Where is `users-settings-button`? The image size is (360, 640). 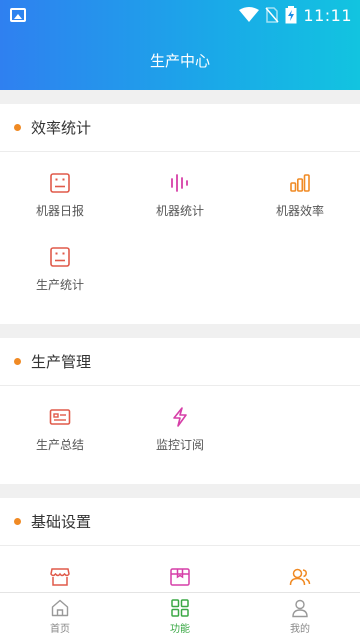
users-settings-button is located at coordinates (300, 579).